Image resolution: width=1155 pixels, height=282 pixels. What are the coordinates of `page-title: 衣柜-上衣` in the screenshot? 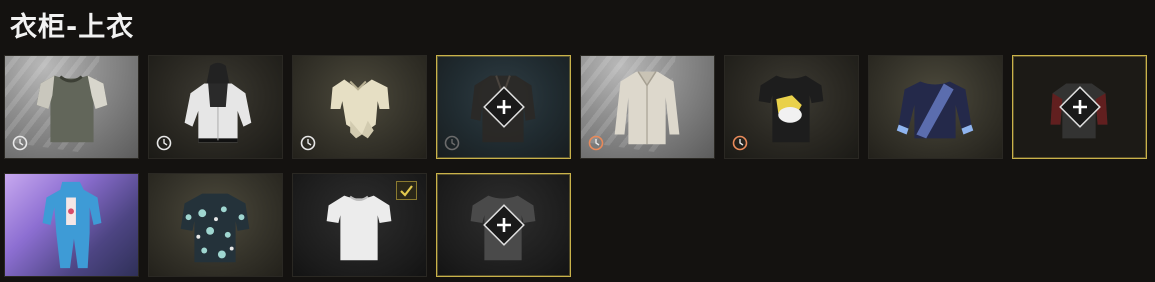 It's located at (72, 27).